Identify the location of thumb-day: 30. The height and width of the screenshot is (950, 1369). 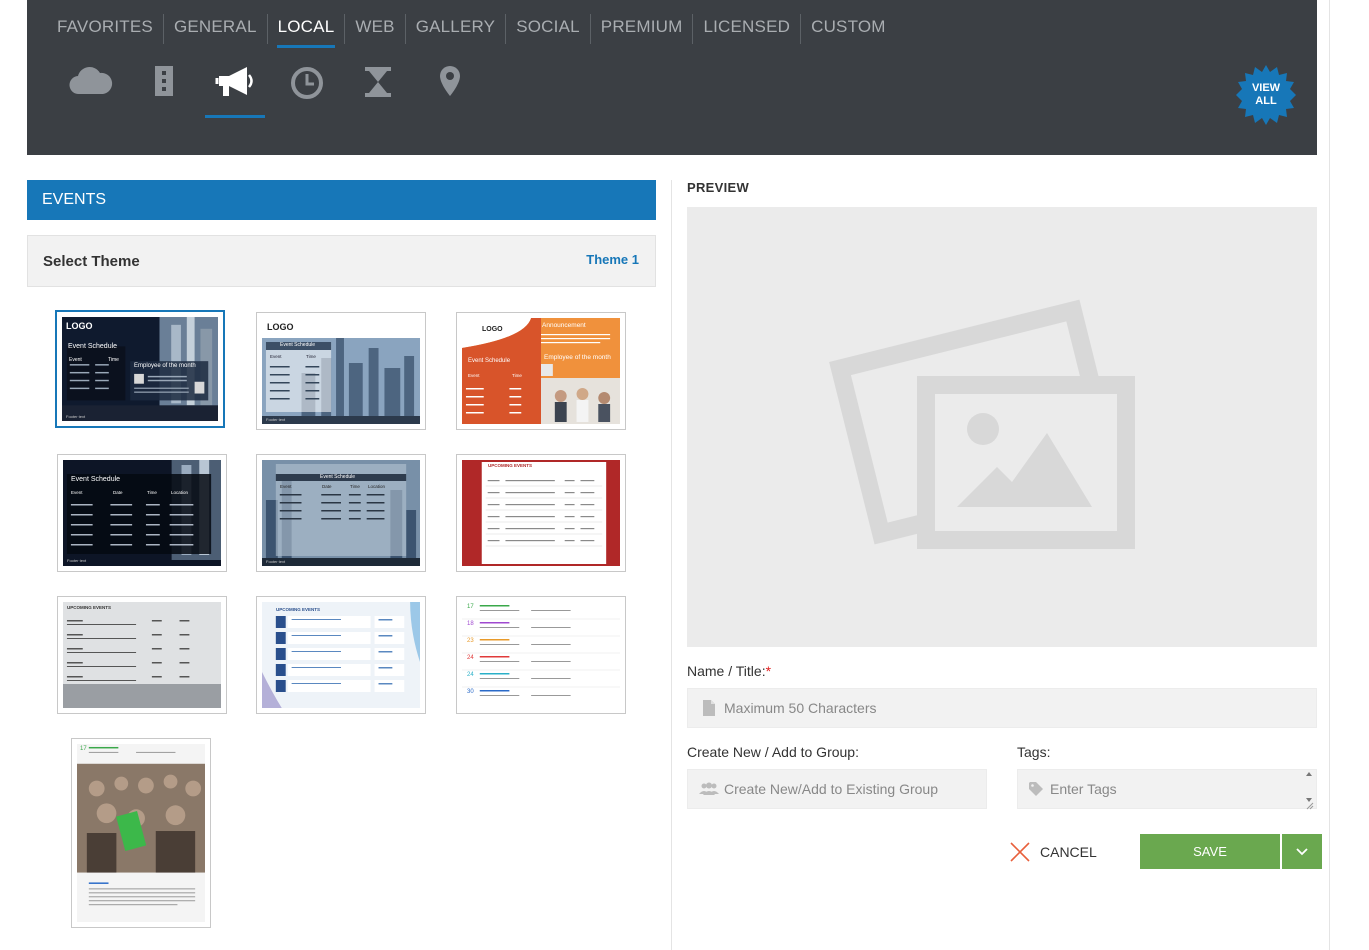
(470, 692).